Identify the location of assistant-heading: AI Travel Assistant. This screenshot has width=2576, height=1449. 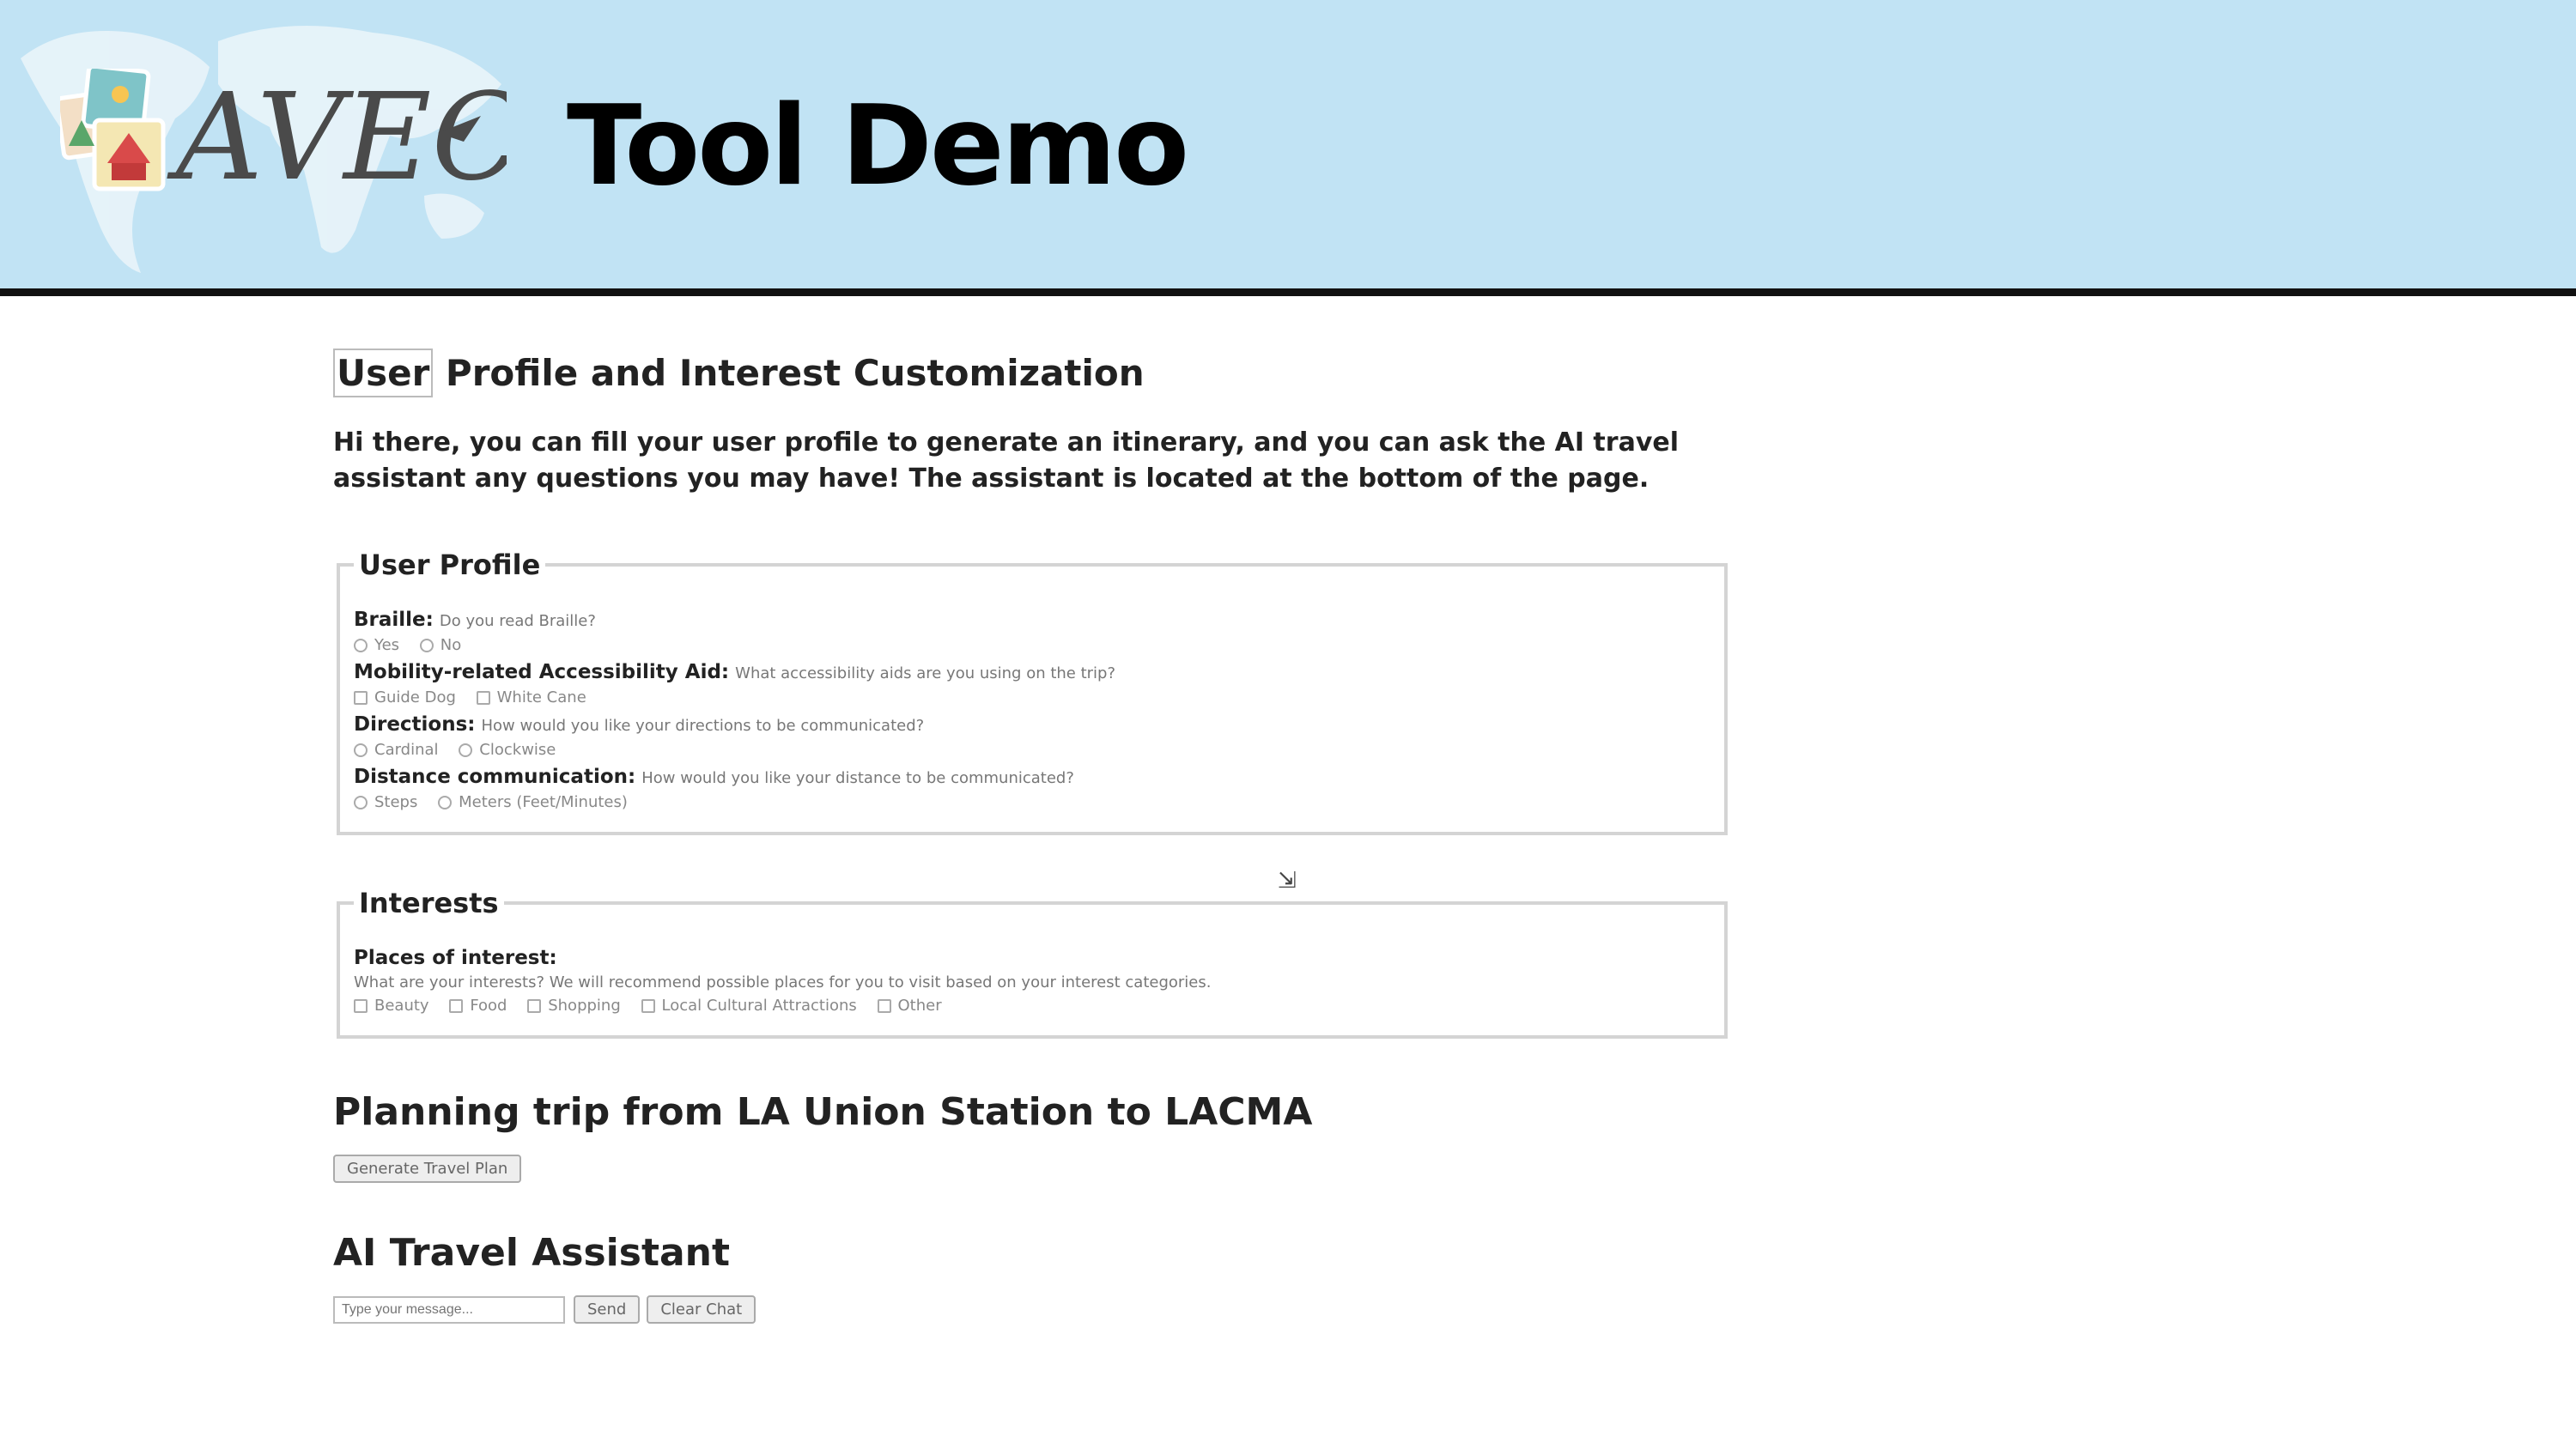
(532, 1253).